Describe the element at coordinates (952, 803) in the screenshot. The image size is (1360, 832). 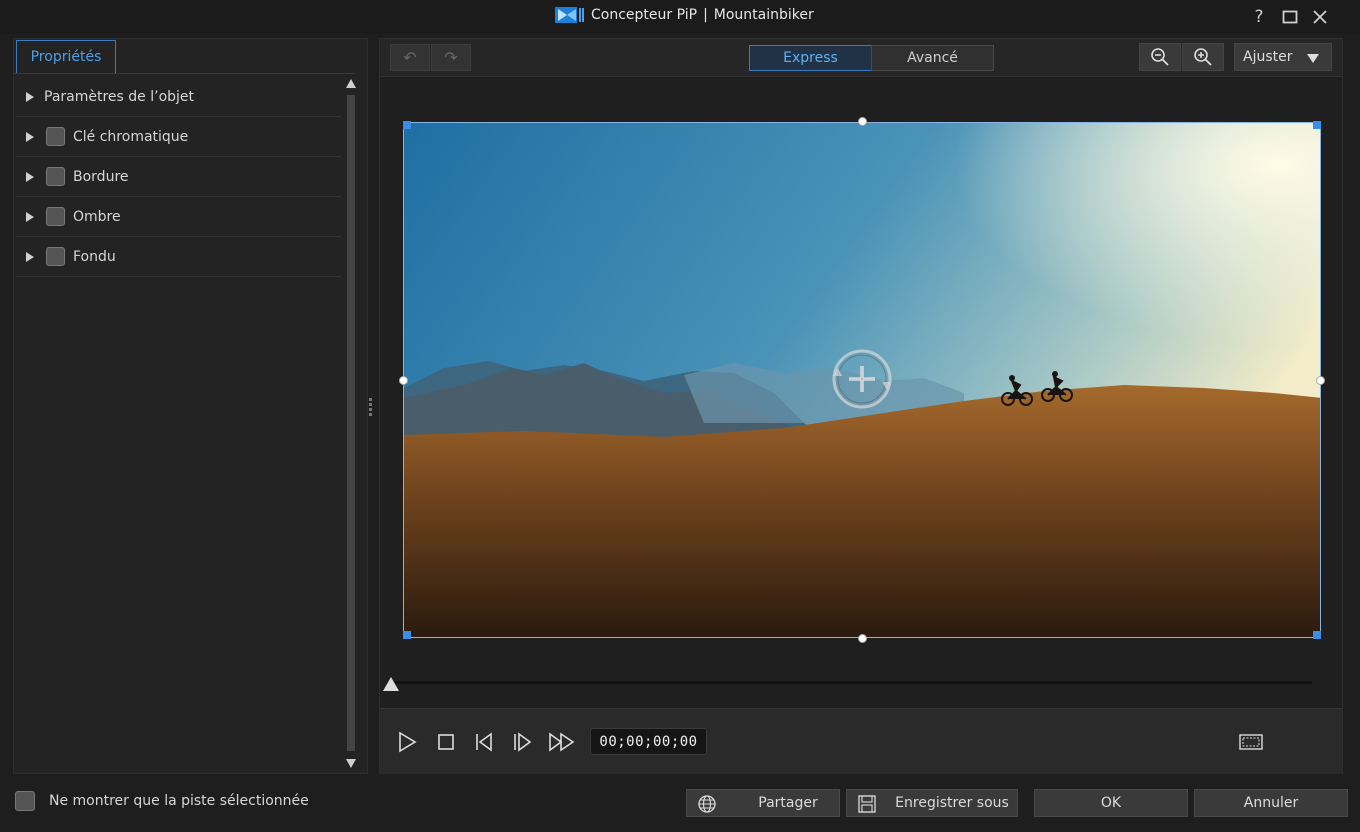
I see `save-as-label: Enregistrer sous` at that location.